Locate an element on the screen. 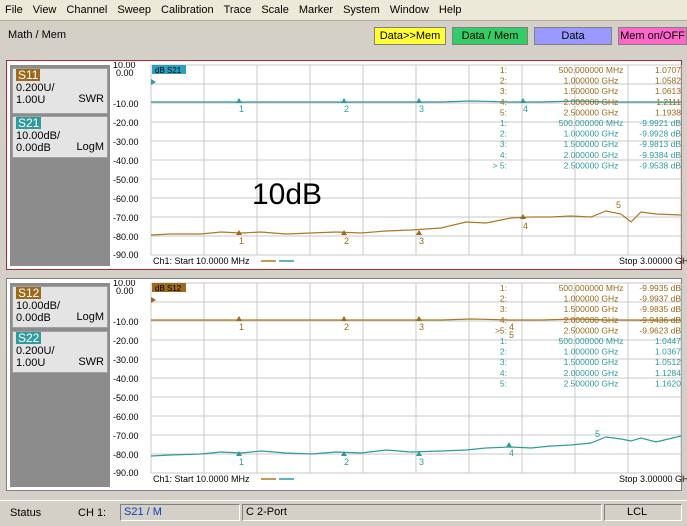 The width and height of the screenshot is (687, 526). trace-ref-s22: 1.00U is located at coordinates (31, 363).